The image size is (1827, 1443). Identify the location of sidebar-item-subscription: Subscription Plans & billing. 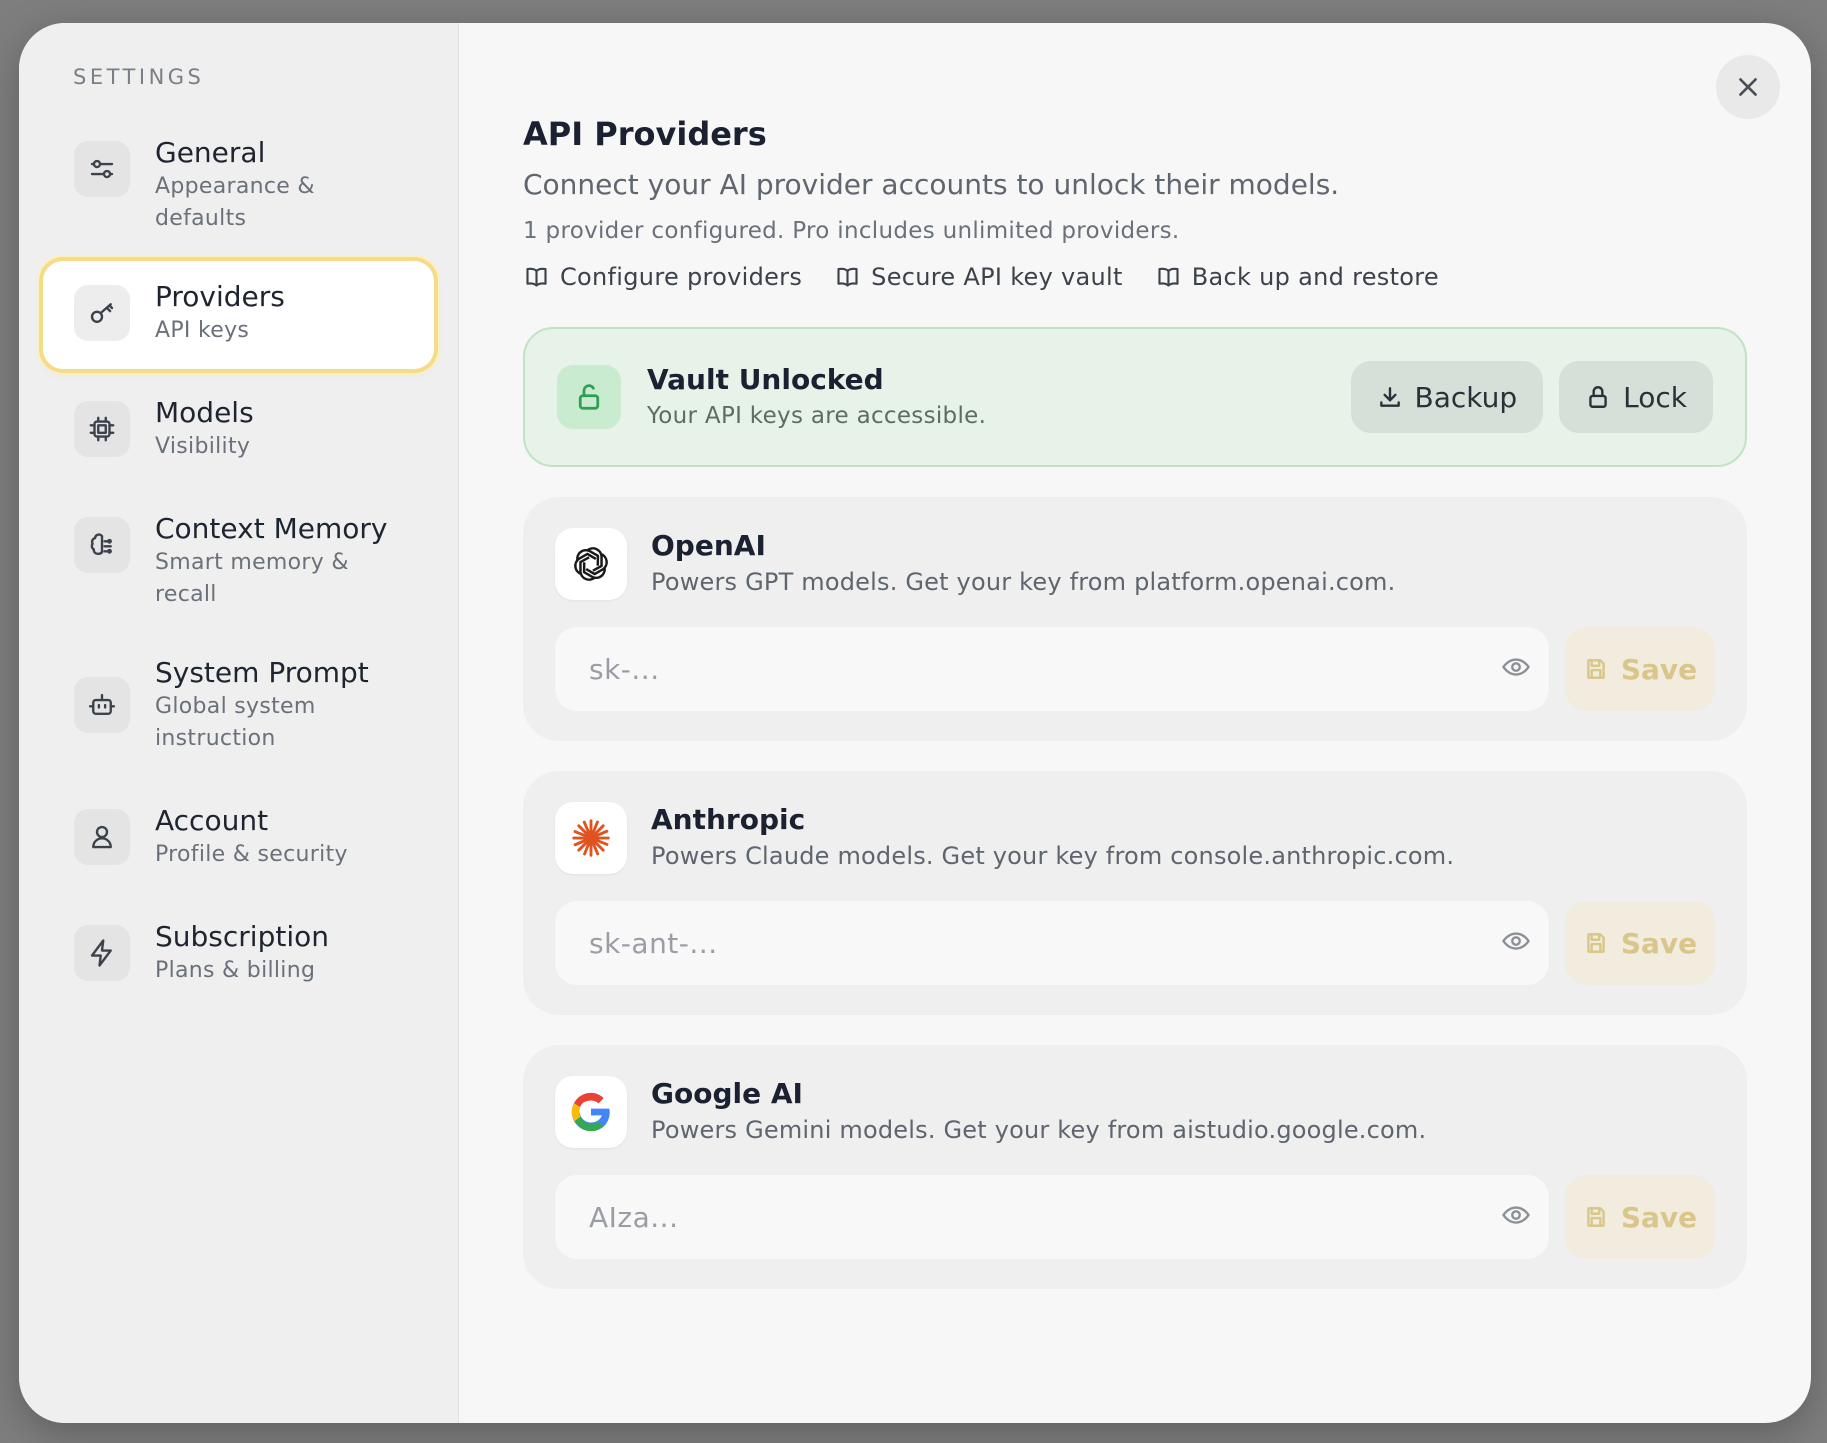
(238, 955).